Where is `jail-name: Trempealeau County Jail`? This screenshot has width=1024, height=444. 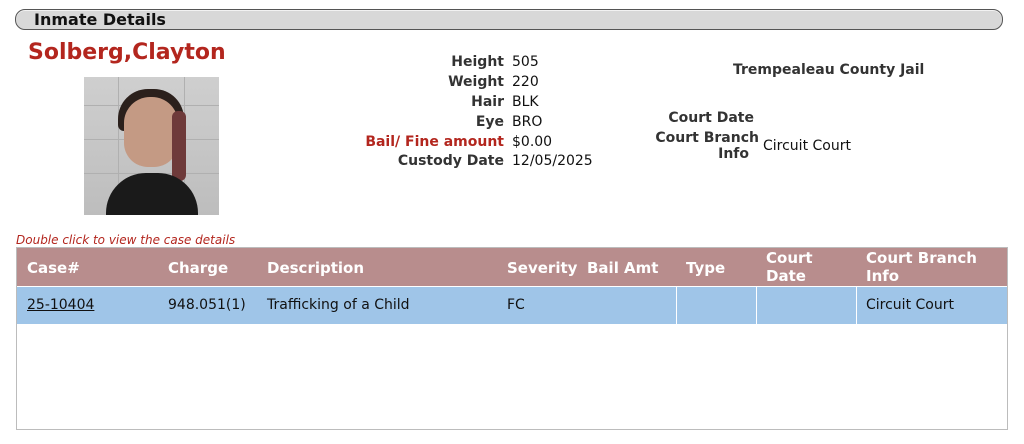 jail-name: Trempealeau County Jail is located at coordinates (829, 70).